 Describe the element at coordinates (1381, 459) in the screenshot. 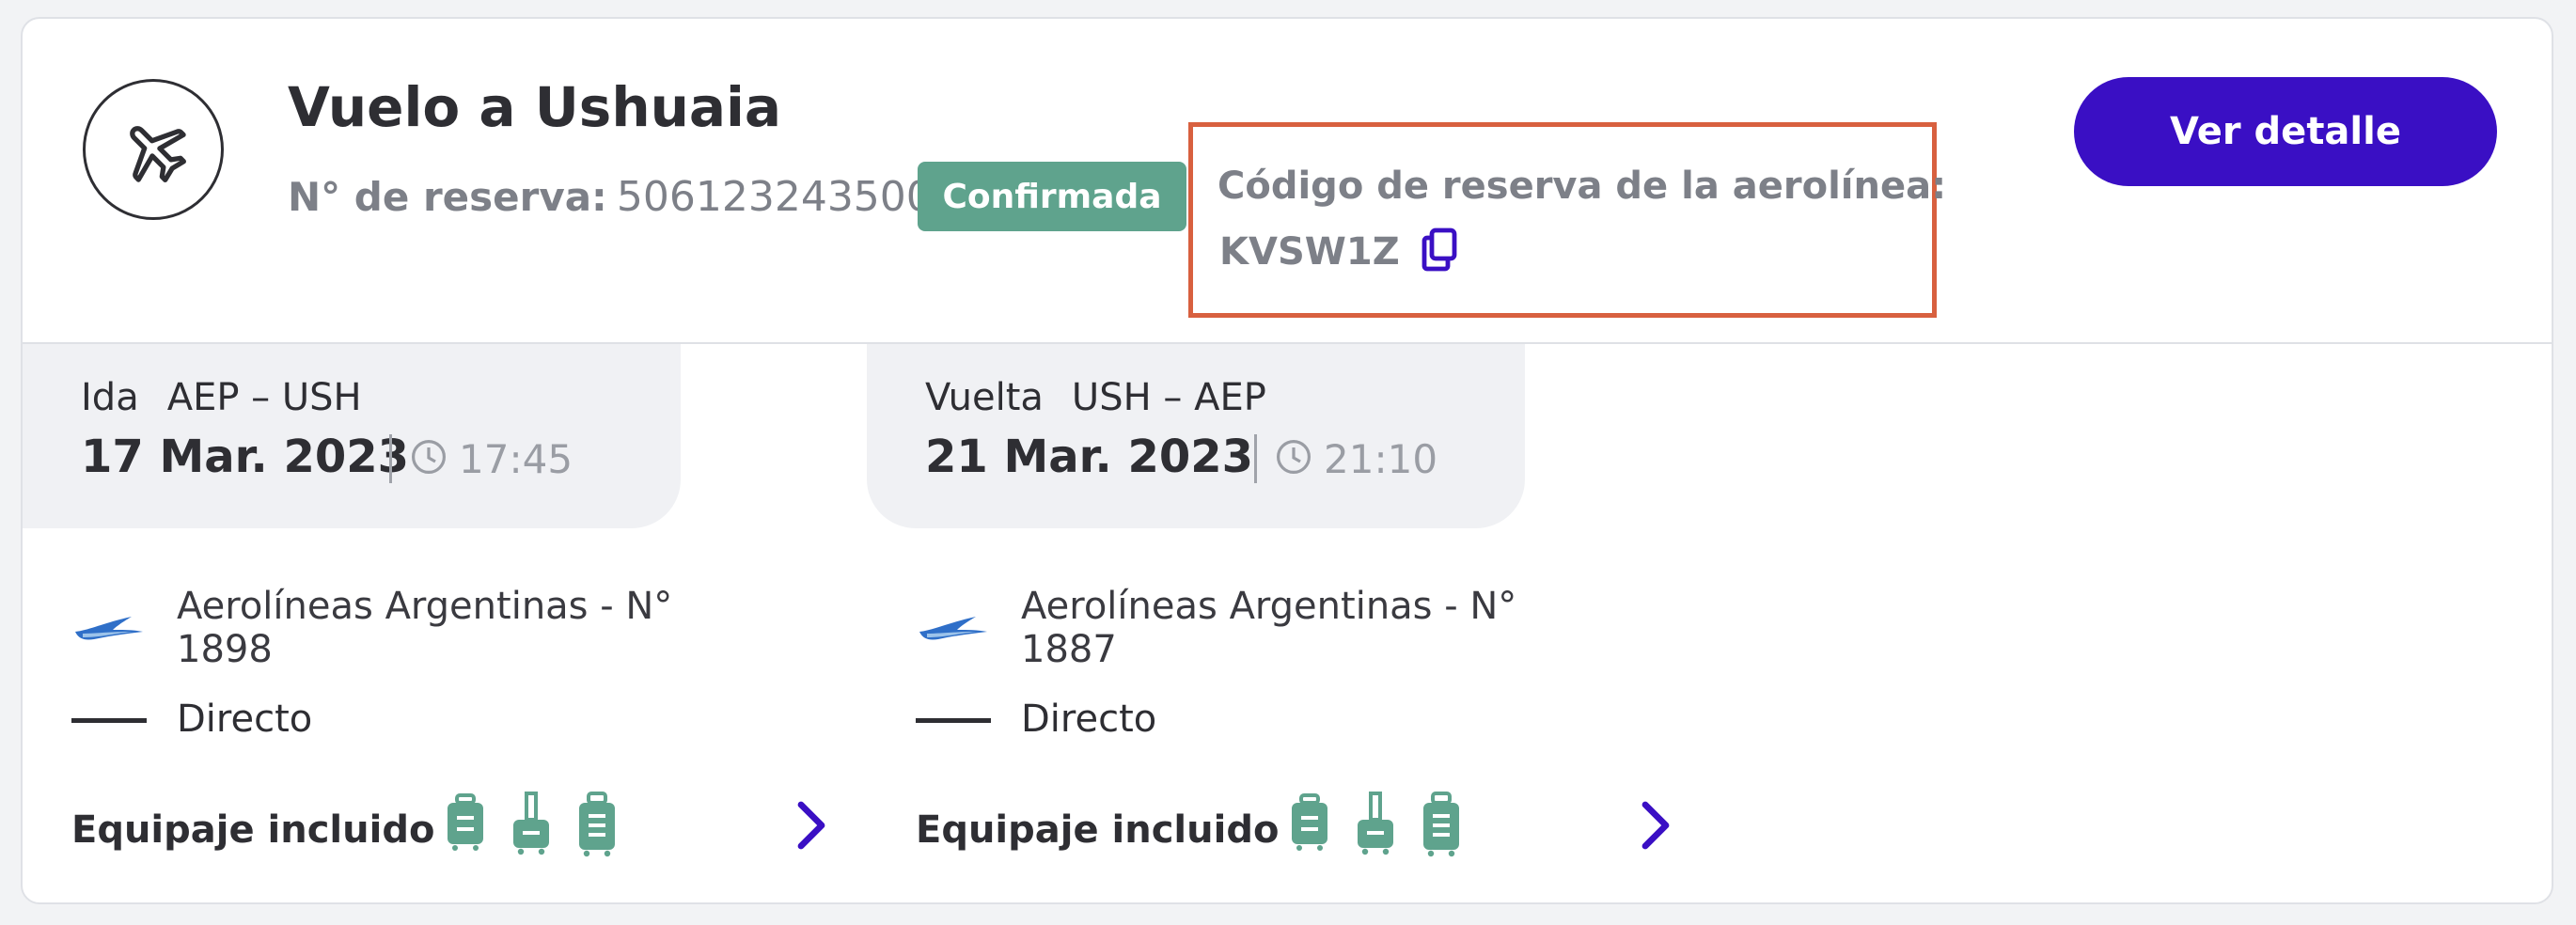

I see `leg-time: 21:10` at that location.